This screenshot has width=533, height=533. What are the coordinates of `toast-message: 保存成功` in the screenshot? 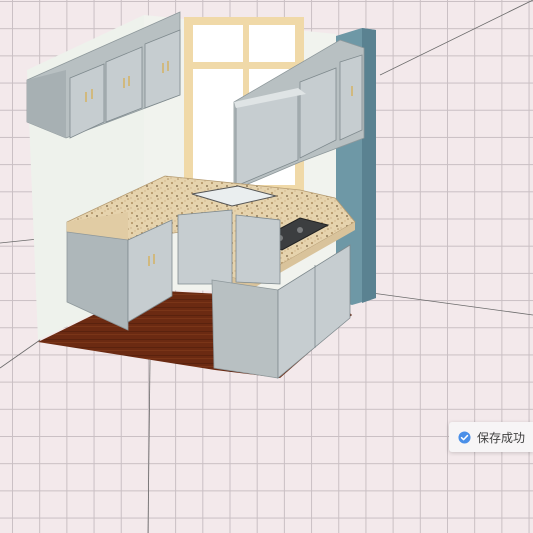 It's located at (501, 437).